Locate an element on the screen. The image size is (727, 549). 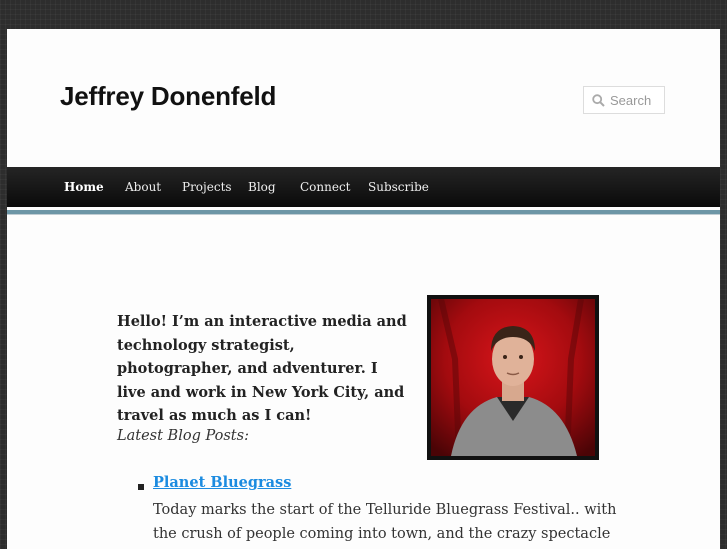
search-input is located at coordinates (624, 100).